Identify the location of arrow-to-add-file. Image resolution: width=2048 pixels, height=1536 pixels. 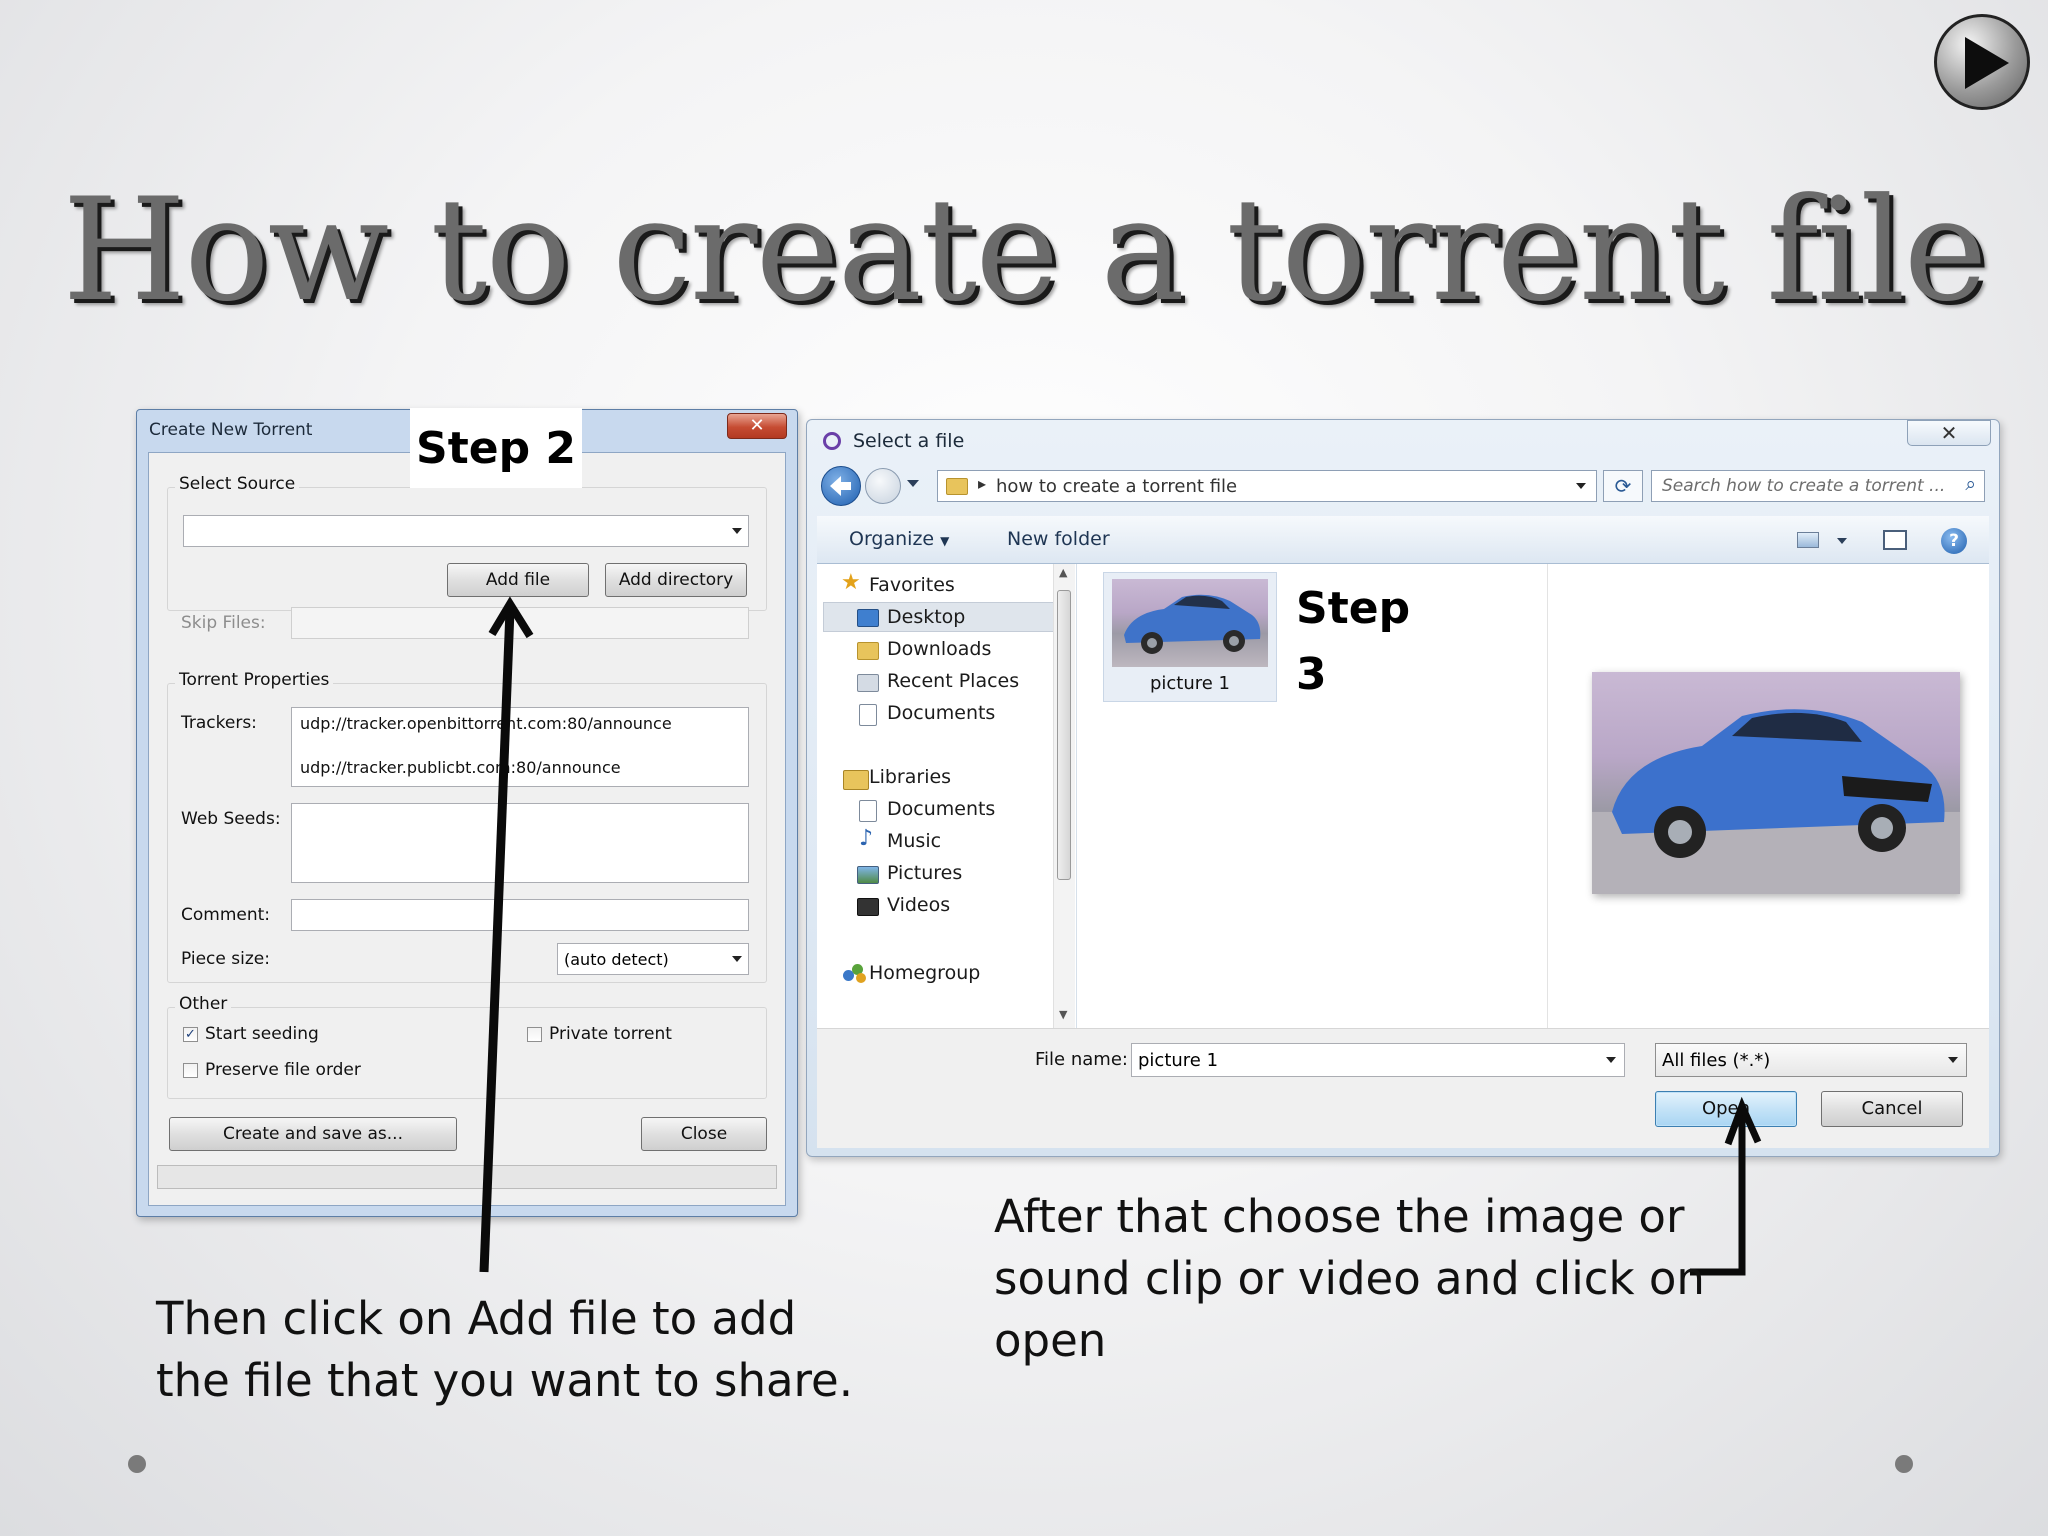
(497, 941).